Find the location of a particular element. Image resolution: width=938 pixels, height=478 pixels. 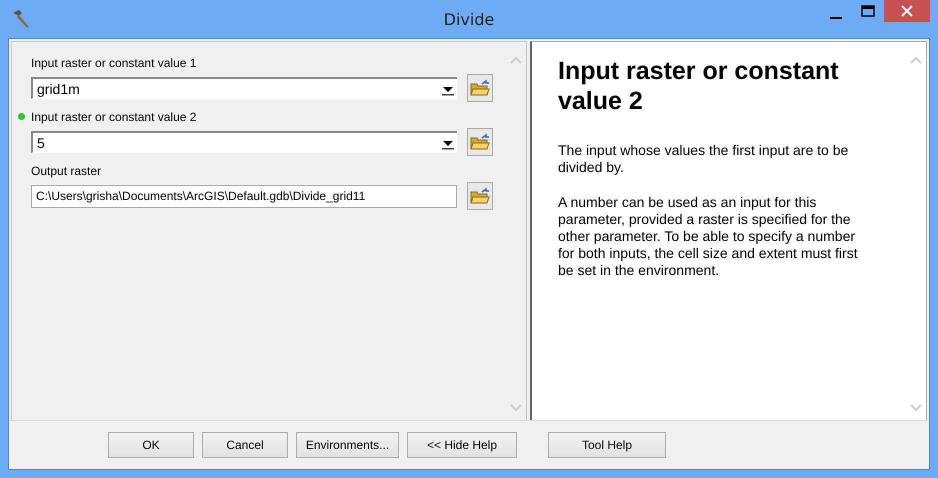

input-field: C:\Users\grisha\Documents\ArcGIS\Default.gdb\Divide_grid11 is located at coordinates (244, 196).